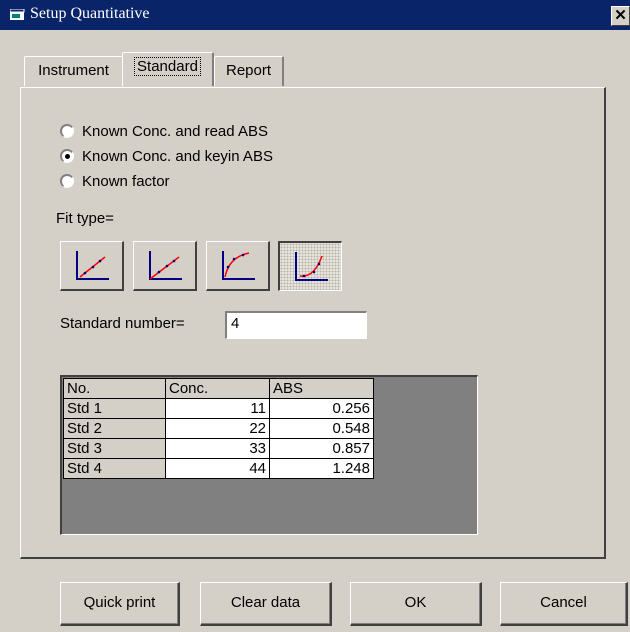  What do you see at coordinates (167, 66) in the screenshot?
I see `tab-standard-label: Standard` at bounding box center [167, 66].